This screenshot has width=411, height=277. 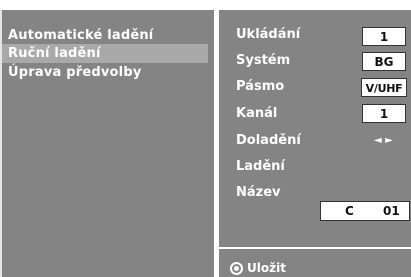 What do you see at coordinates (349, 211) in the screenshot?
I see `name-prefix: C` at bounding box center [349, 211].